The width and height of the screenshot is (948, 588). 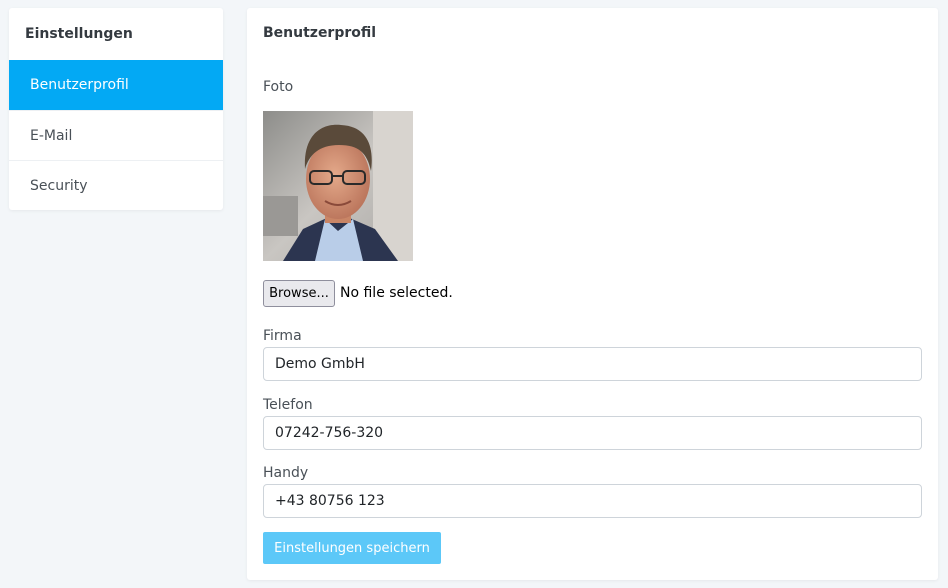 What do you see at coordinates (79, 34) in the screenshot?
I see `sidebar-title: Einstellungen` at bounding box center [79, 34].